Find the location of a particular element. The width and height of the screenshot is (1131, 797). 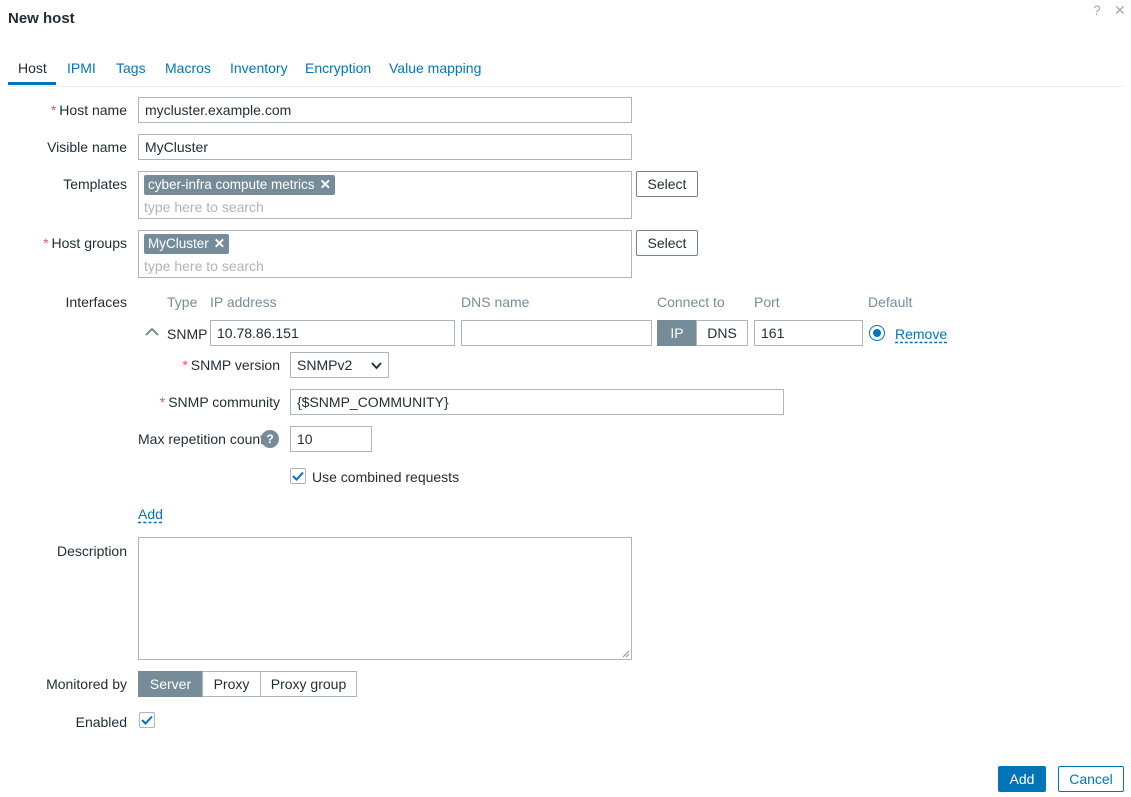

cancel-button: Cancel is located at coordinates (1091, 779).